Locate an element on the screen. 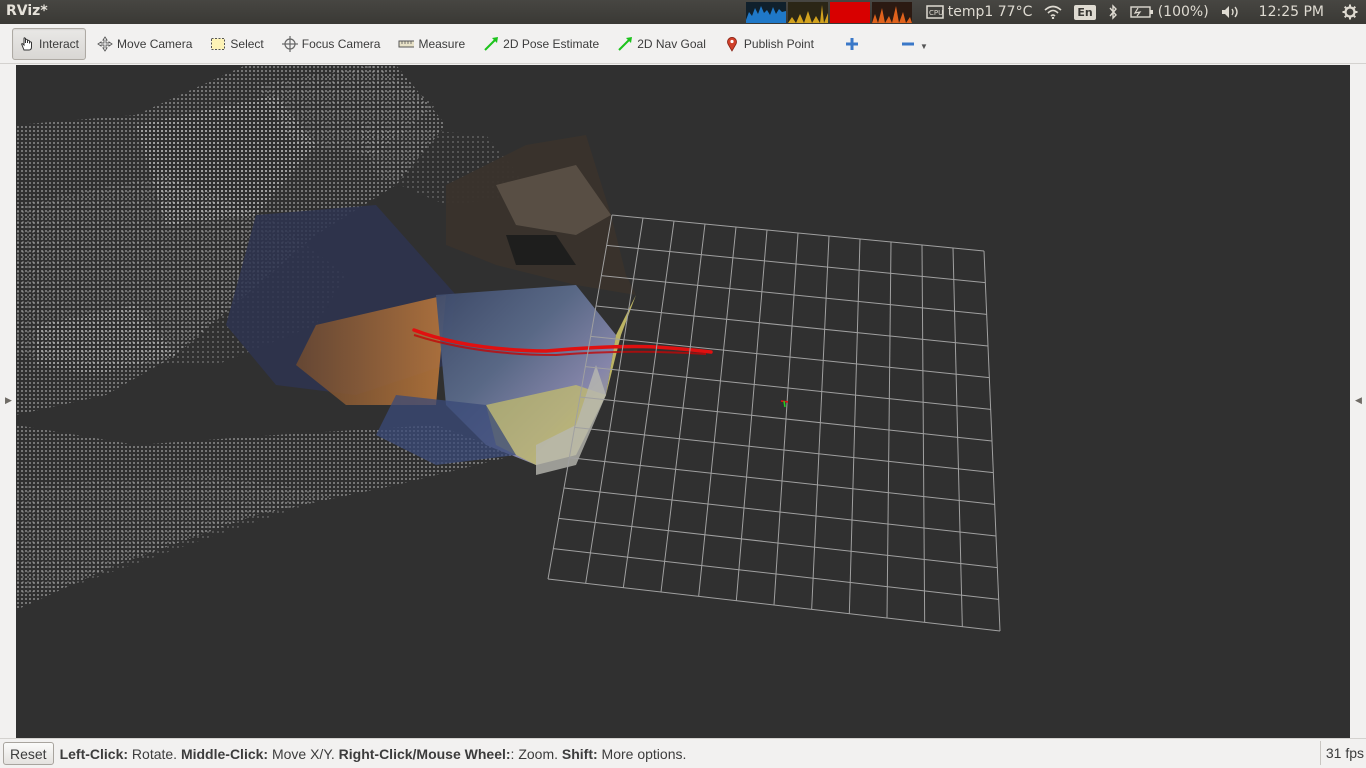  minus-icon is located at coordinates (908, 44).